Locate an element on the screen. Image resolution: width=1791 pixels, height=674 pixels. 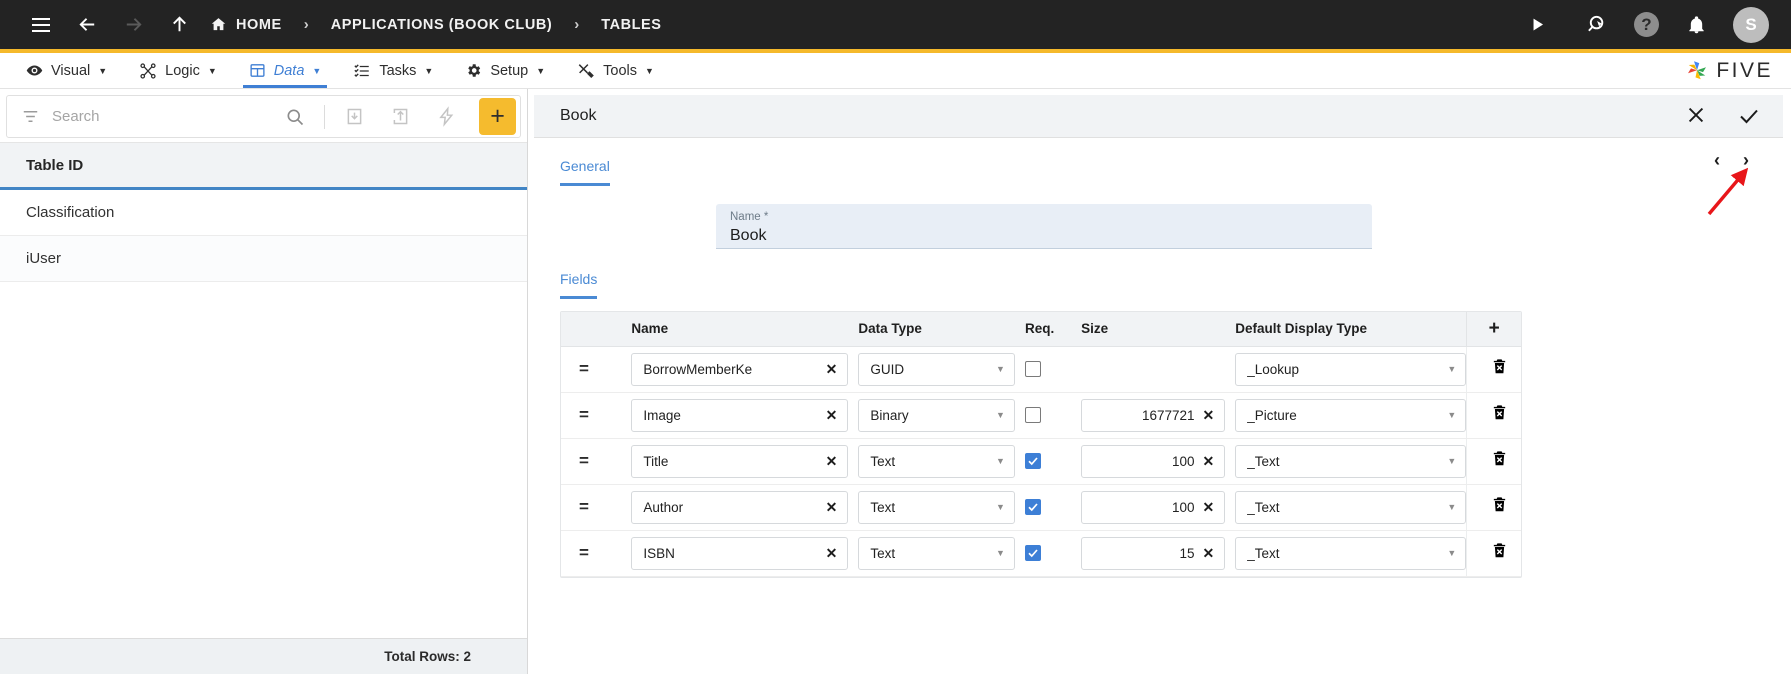
import-icon is located at coordinates (354, 116).